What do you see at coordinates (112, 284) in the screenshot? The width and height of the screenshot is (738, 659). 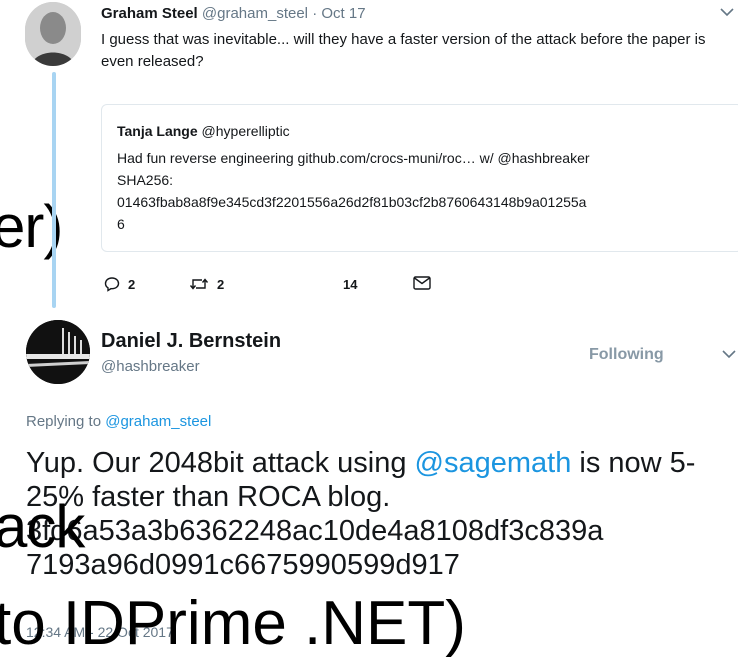 I see `reply-icon` at bounding box center [112, 284].